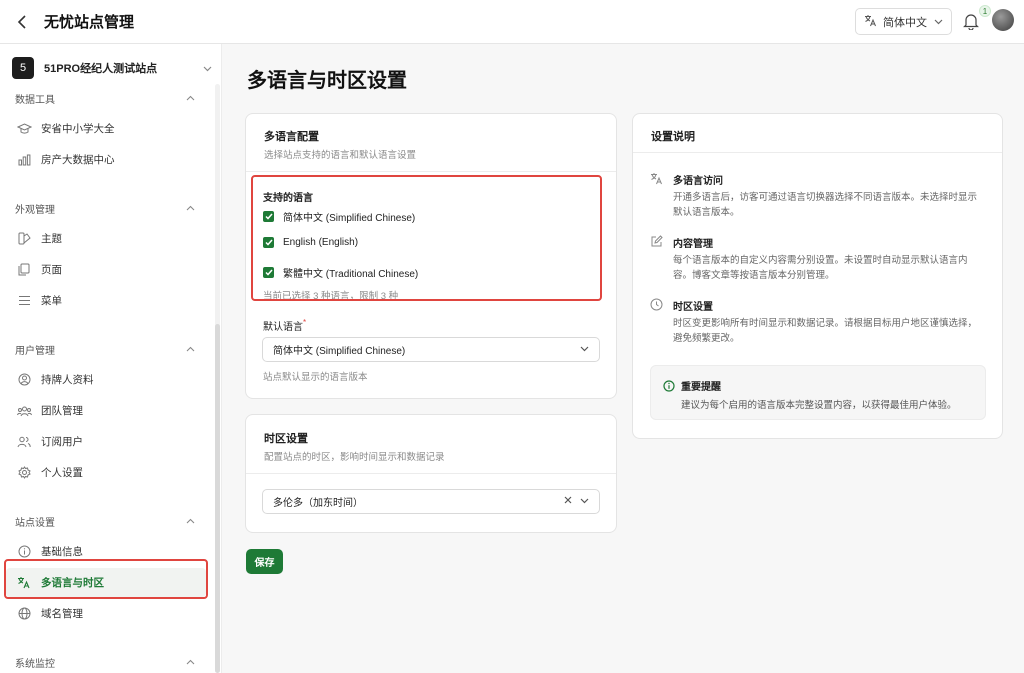  Describe the element at coordinates (339, 351) in the screenshot. I see `select-value: 简体中文 (Simplified Chinese)` at that location.